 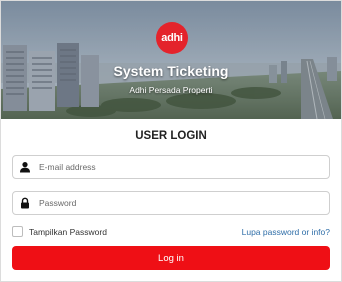 I want to click on password-input, so click(x=182, y=203).